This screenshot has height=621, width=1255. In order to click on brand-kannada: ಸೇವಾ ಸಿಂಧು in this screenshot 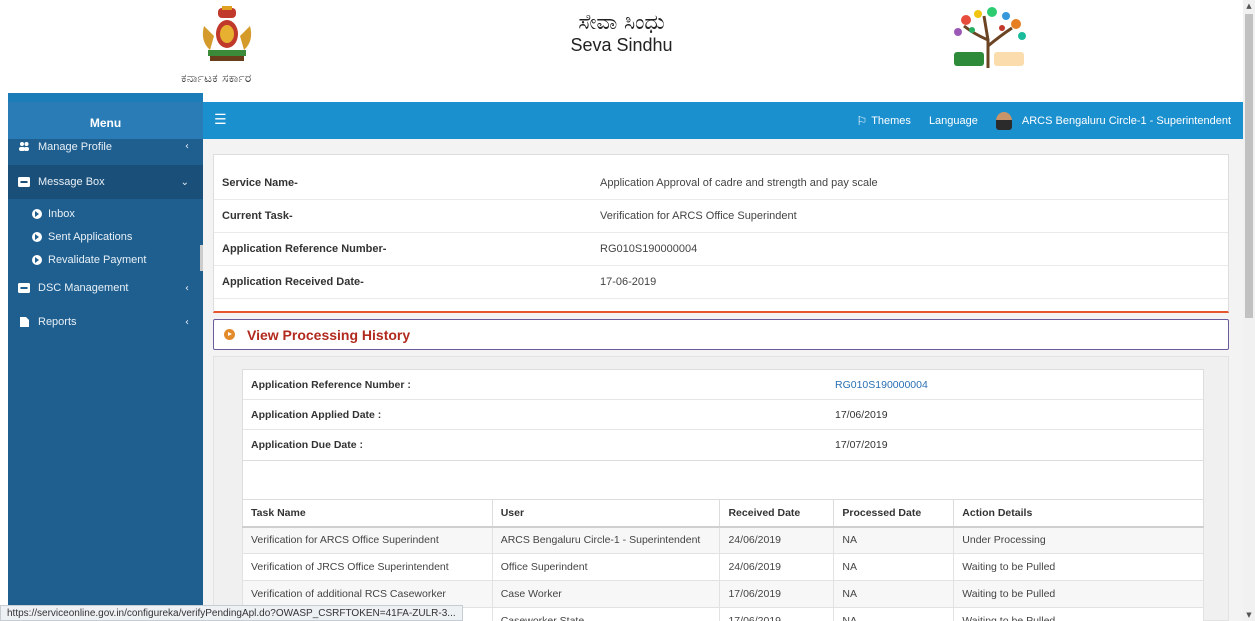, I will do `click(621, 22)`.